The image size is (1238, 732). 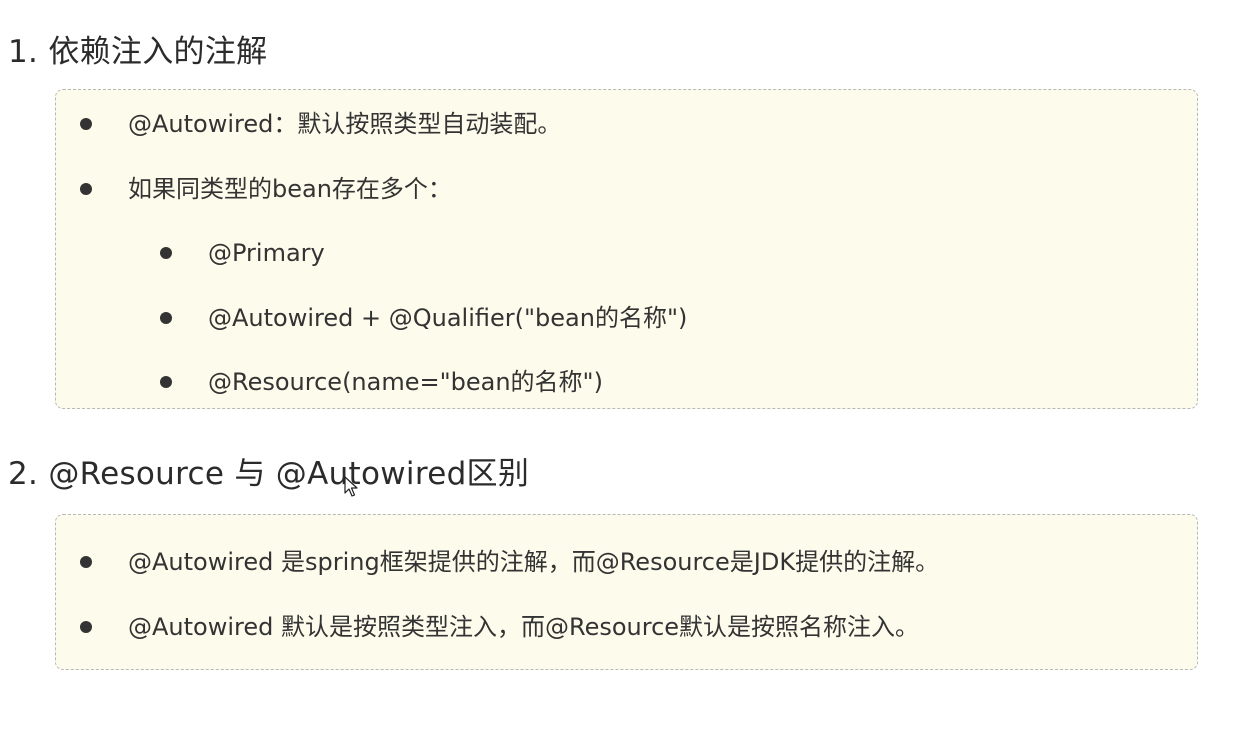 What do you see at coordinates (266, 253) in the screenshot?
I see `list-item-text: @Primary` at bounding box center [266, 253].